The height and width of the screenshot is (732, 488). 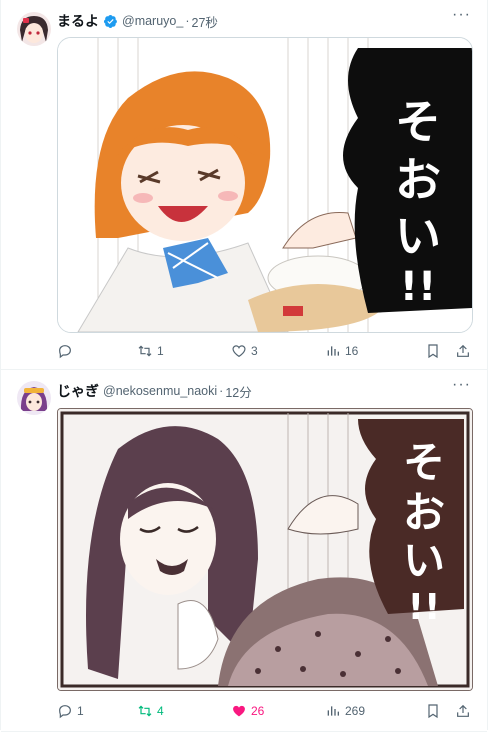 I want to click on tweet-actions: 1 4 26 269, so click(x=264, y=711).